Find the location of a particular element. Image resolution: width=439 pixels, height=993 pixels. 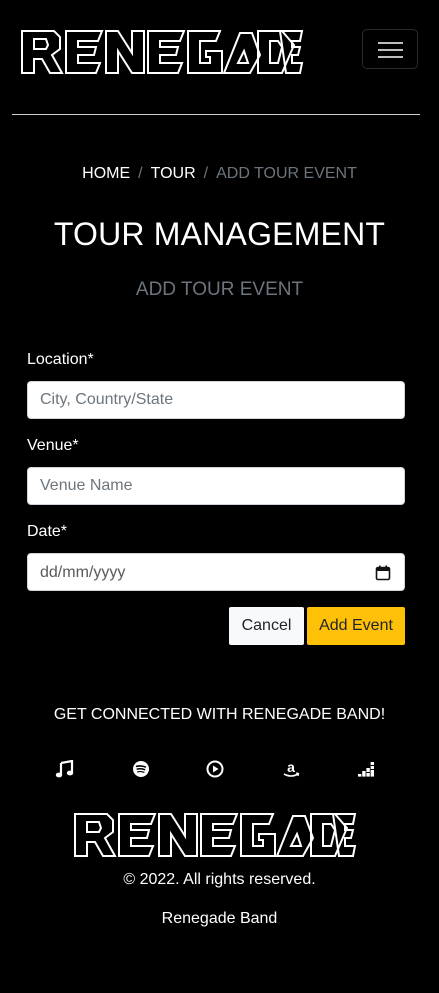

connect-heading: GET CONNECTED WITH RENEGADE BAND! is located at coordinates (219, 714).